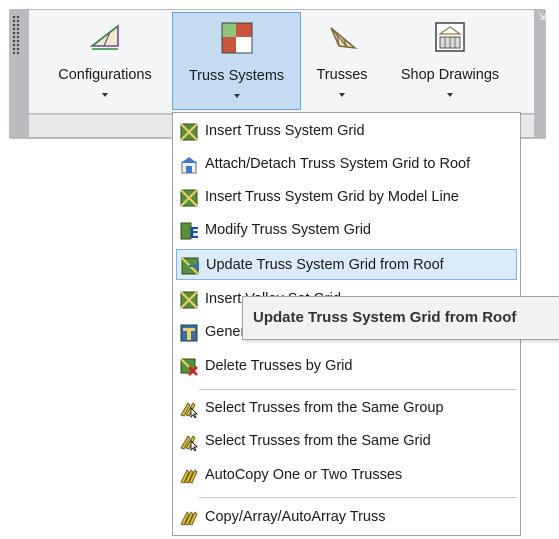 The height and width of the screenshot is (539, 559). I want to click on menu-item-insert-truss-system-grid: Insert Truss System Grid, so click(346, 131).